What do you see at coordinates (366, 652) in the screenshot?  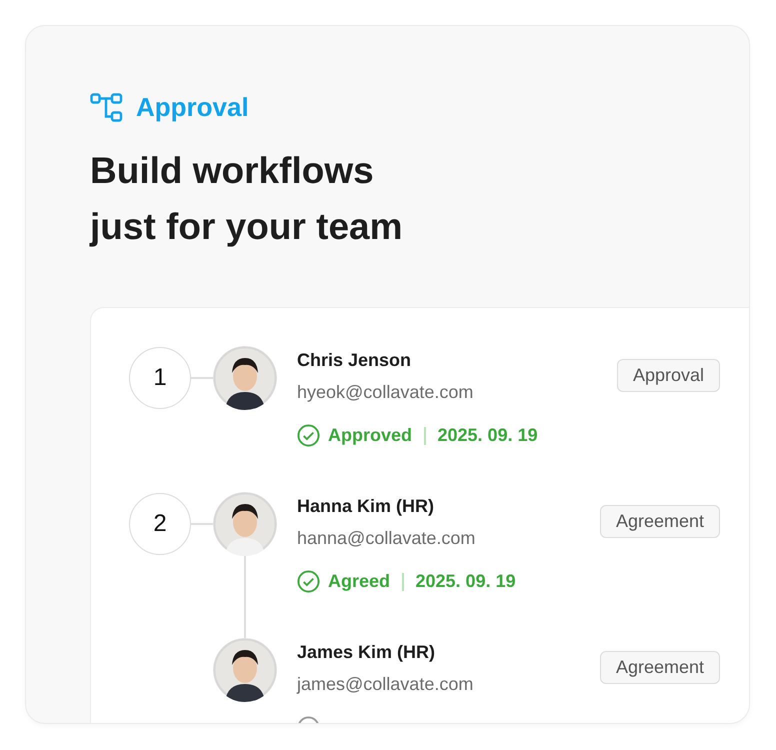 I see `approver-name: James Kim (HR)` at bounding box center [366, 652].